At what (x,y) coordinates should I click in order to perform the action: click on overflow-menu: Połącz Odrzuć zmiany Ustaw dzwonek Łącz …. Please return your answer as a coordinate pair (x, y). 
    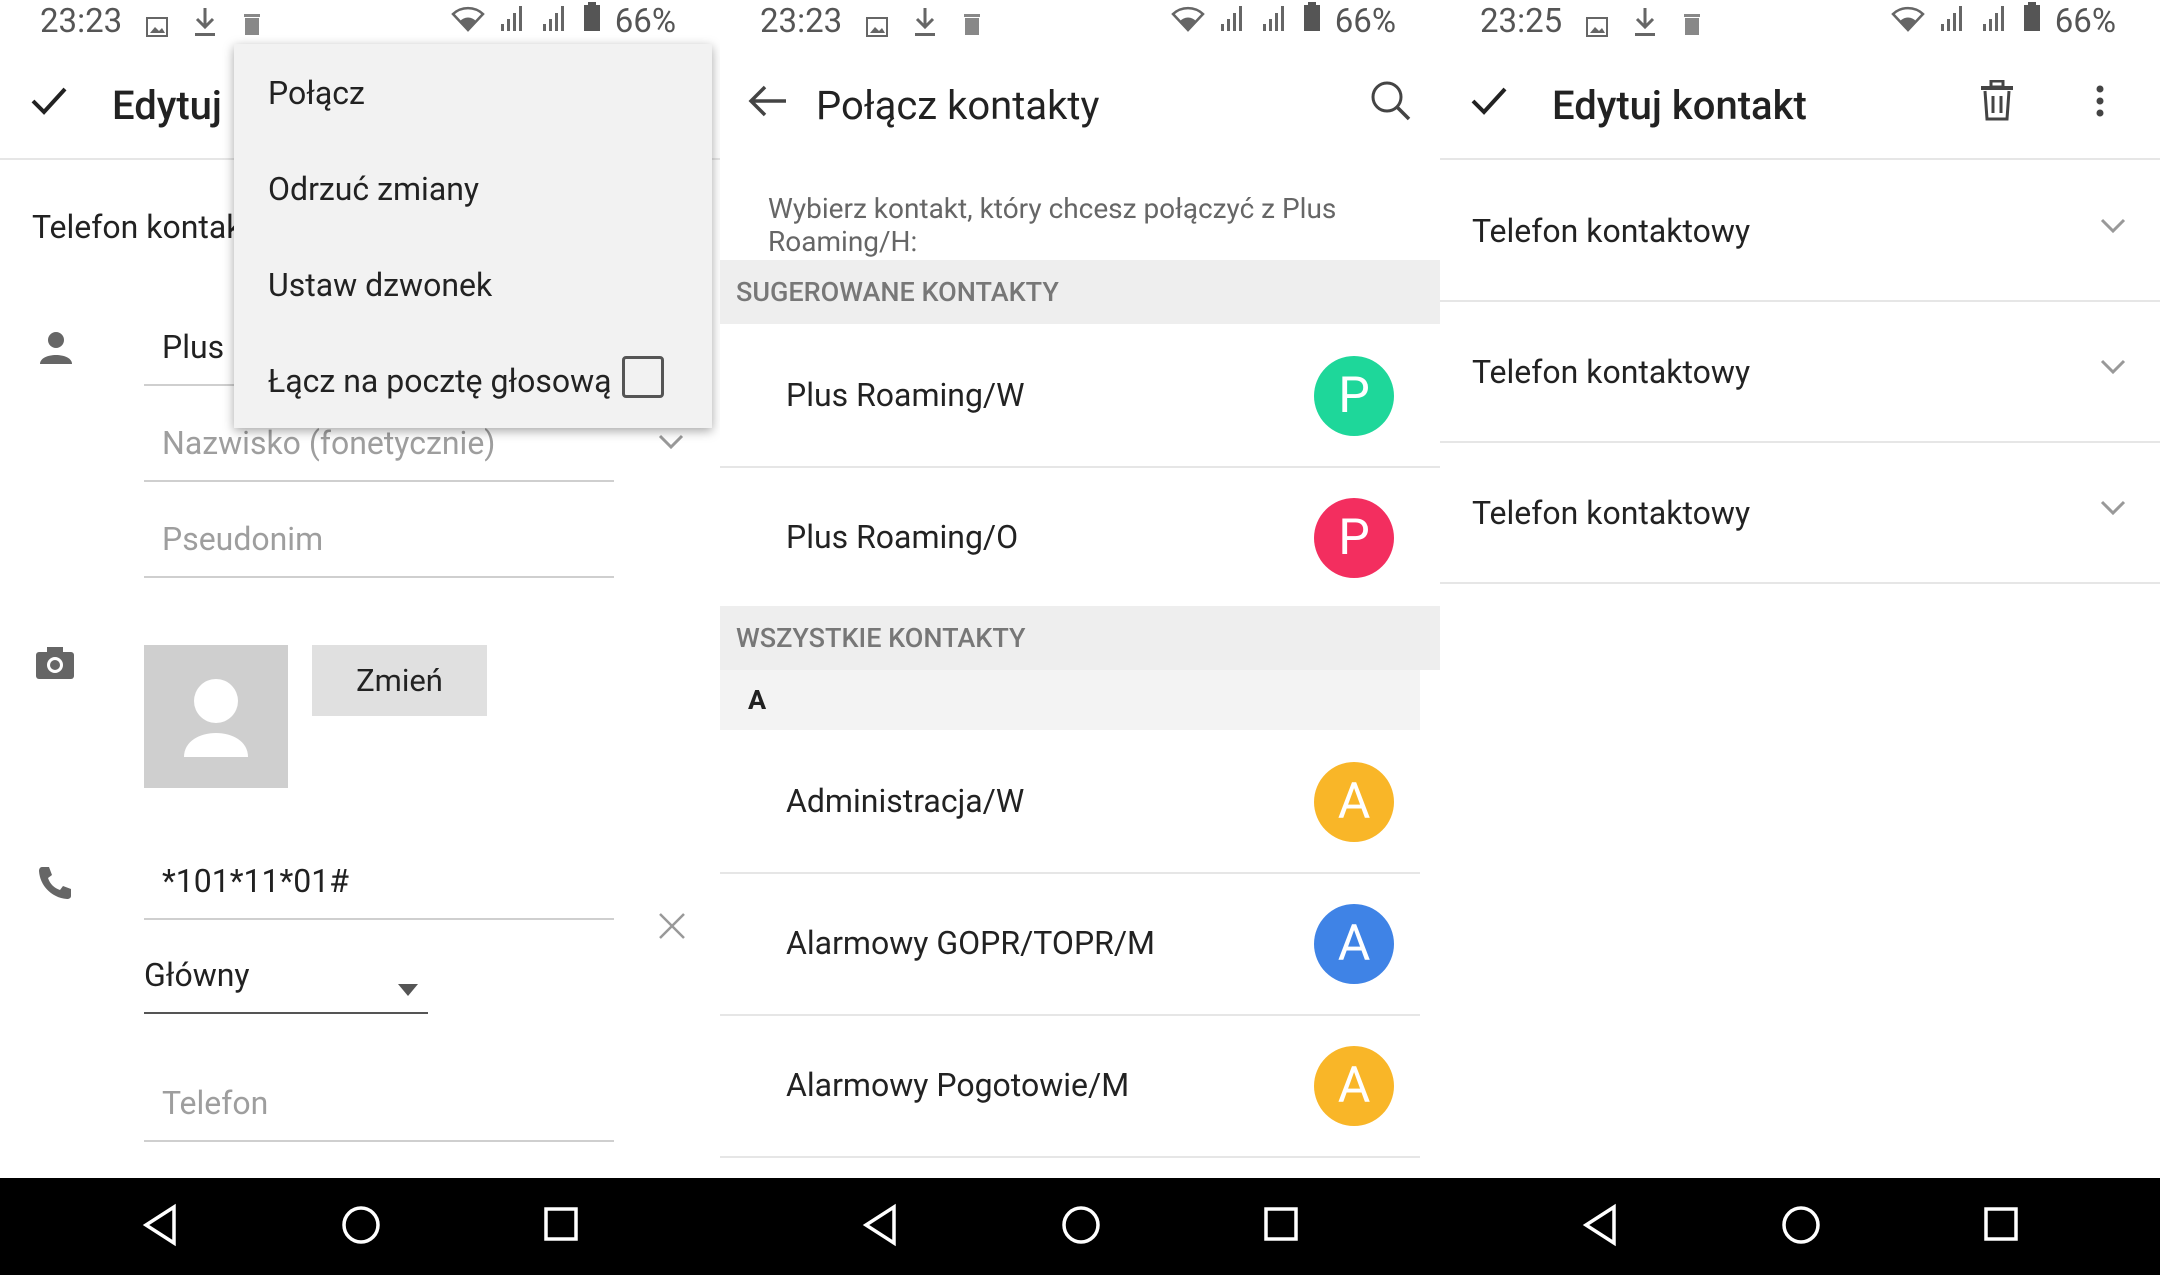
    Looking at the image, I should click on (473, 236).